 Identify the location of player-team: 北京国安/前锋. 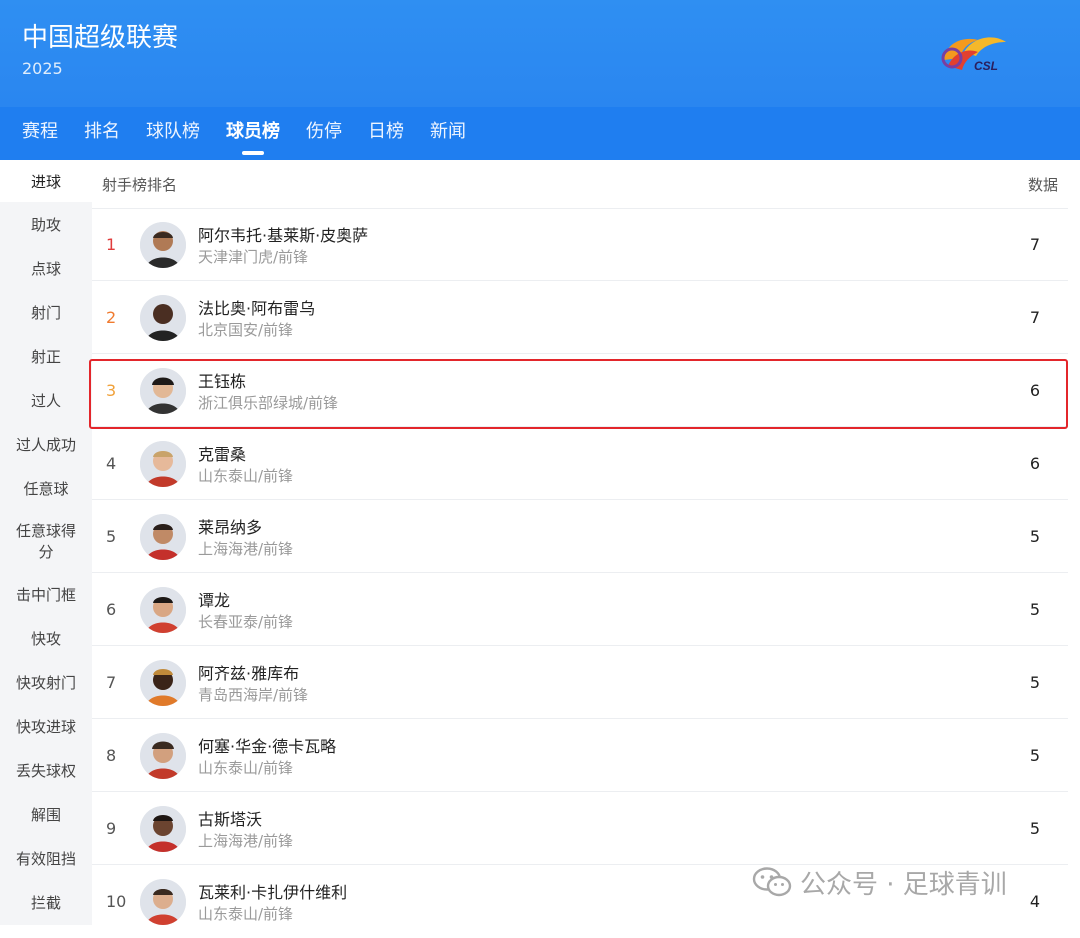
(246, 330).